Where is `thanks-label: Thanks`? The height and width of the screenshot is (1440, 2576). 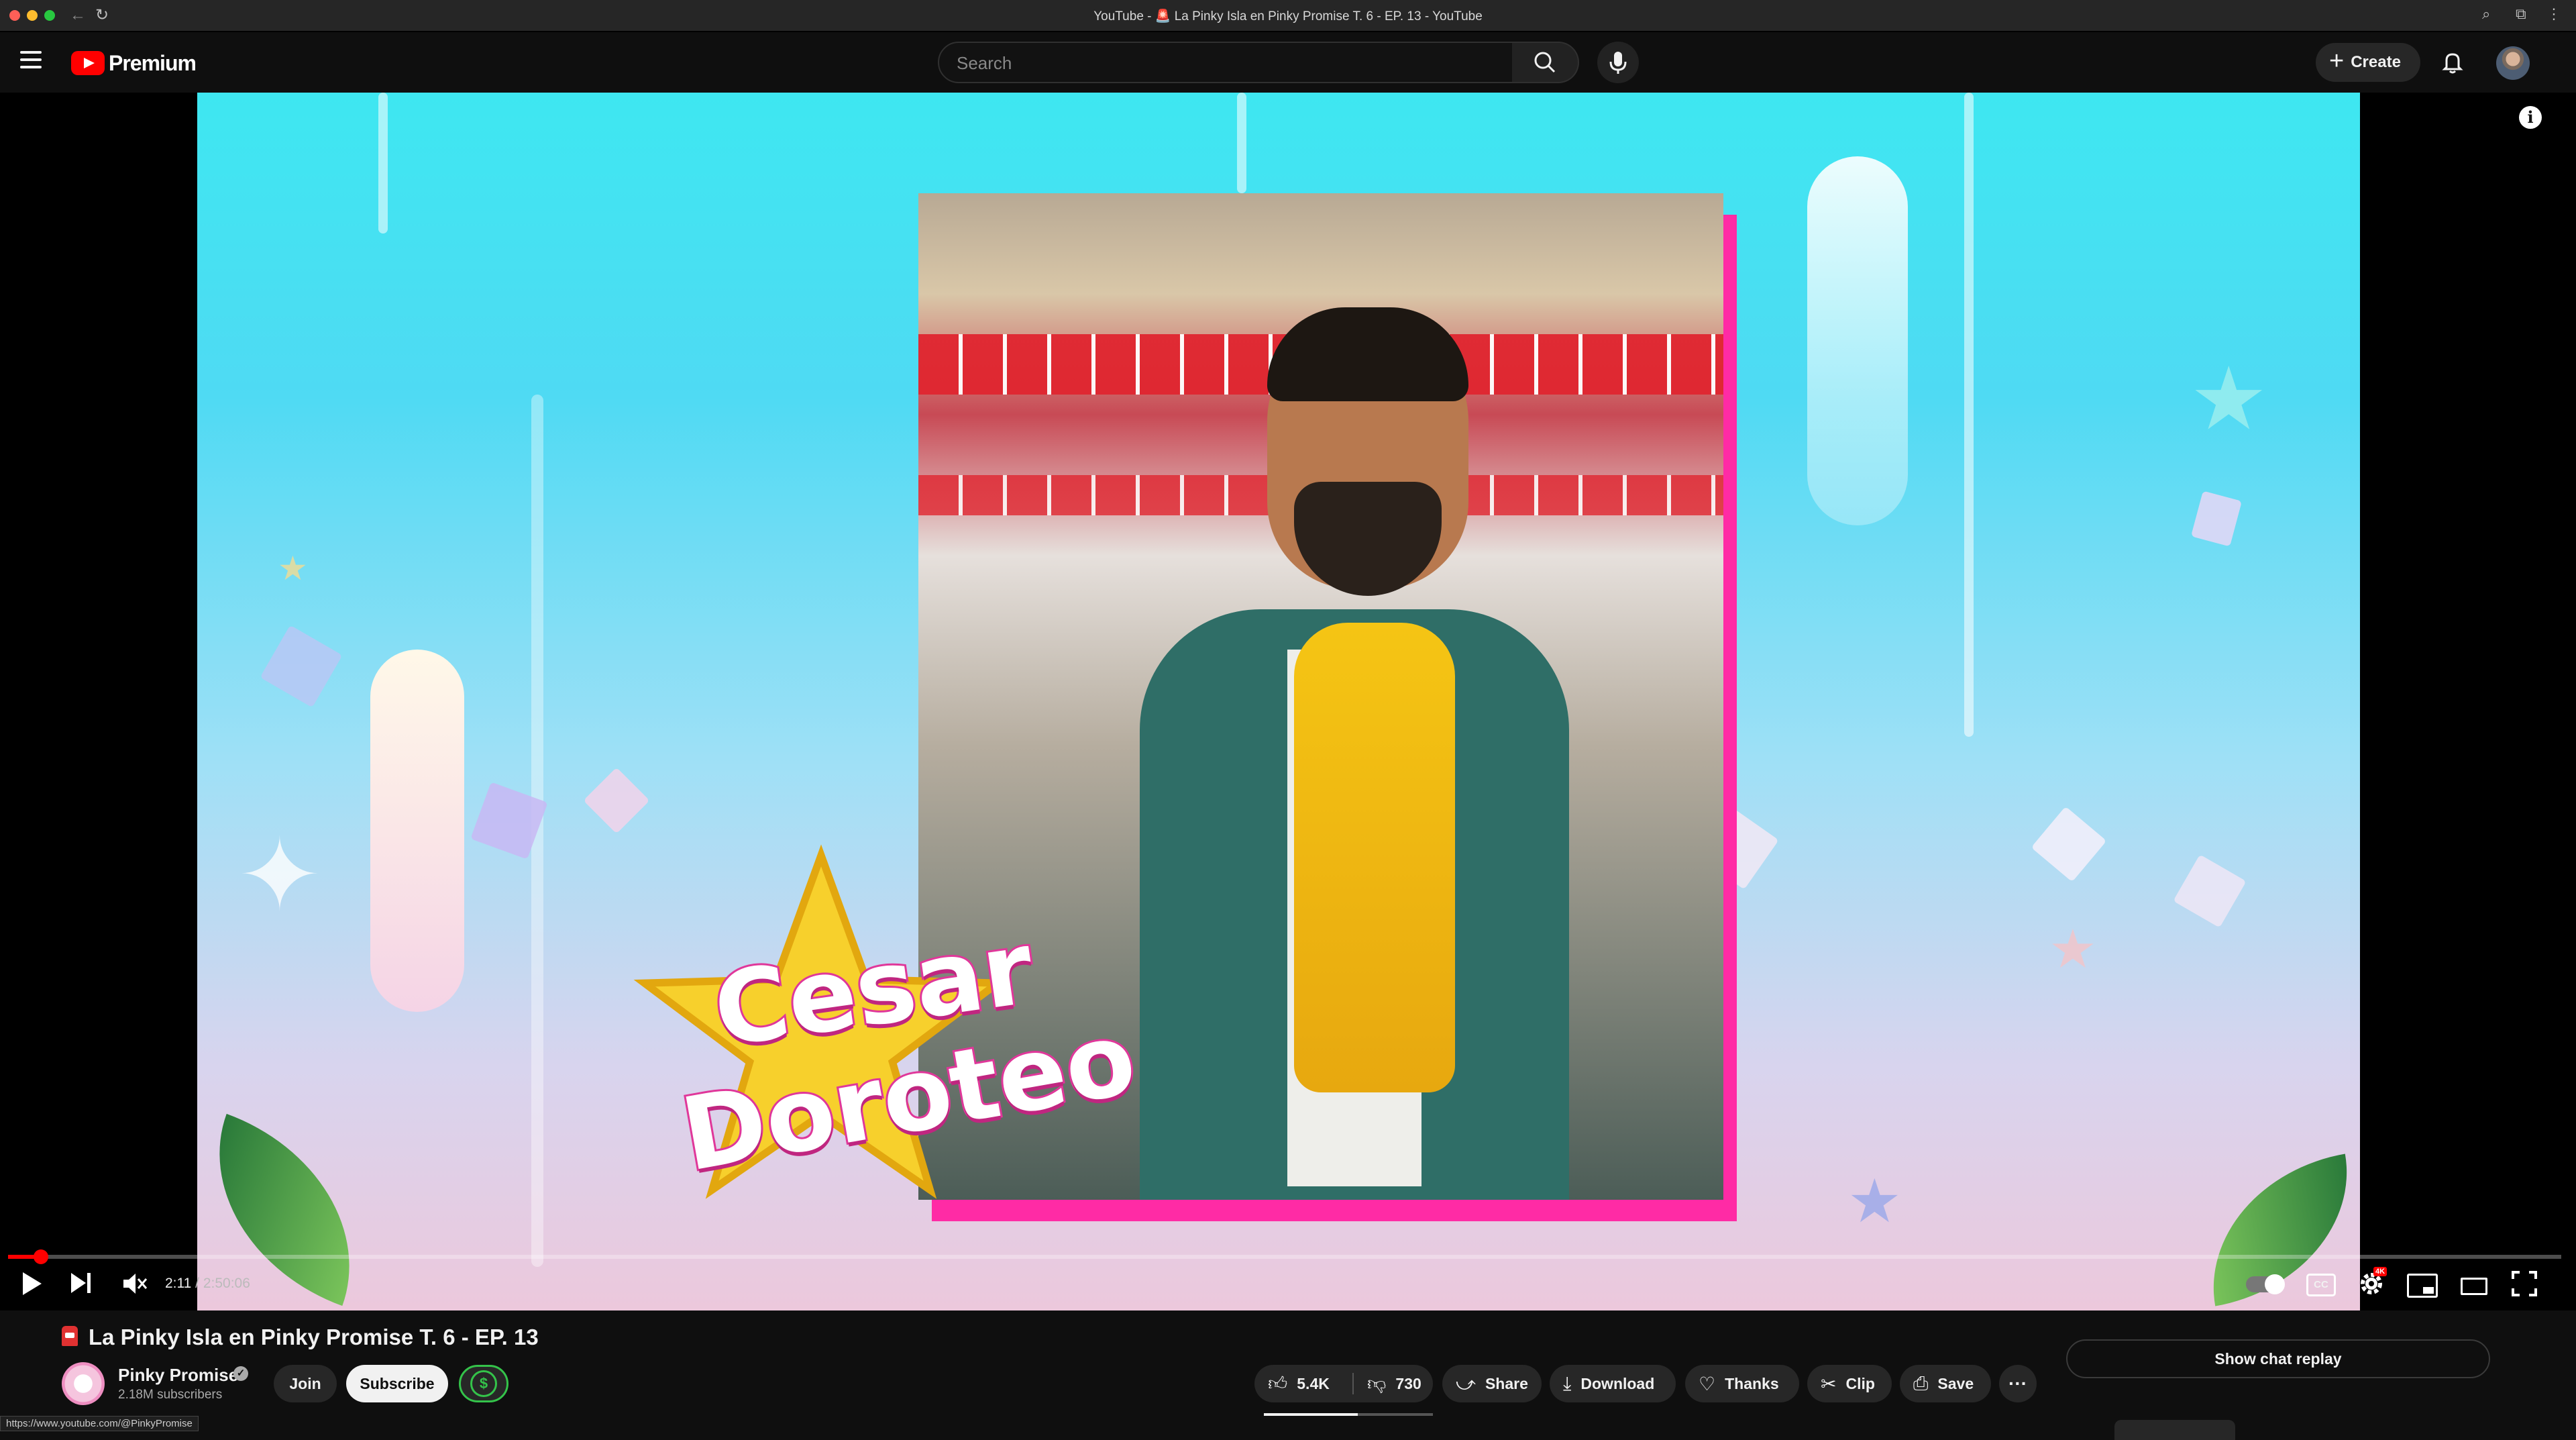 thanks-label: Thanks is located at coordinates (1752, 1383).